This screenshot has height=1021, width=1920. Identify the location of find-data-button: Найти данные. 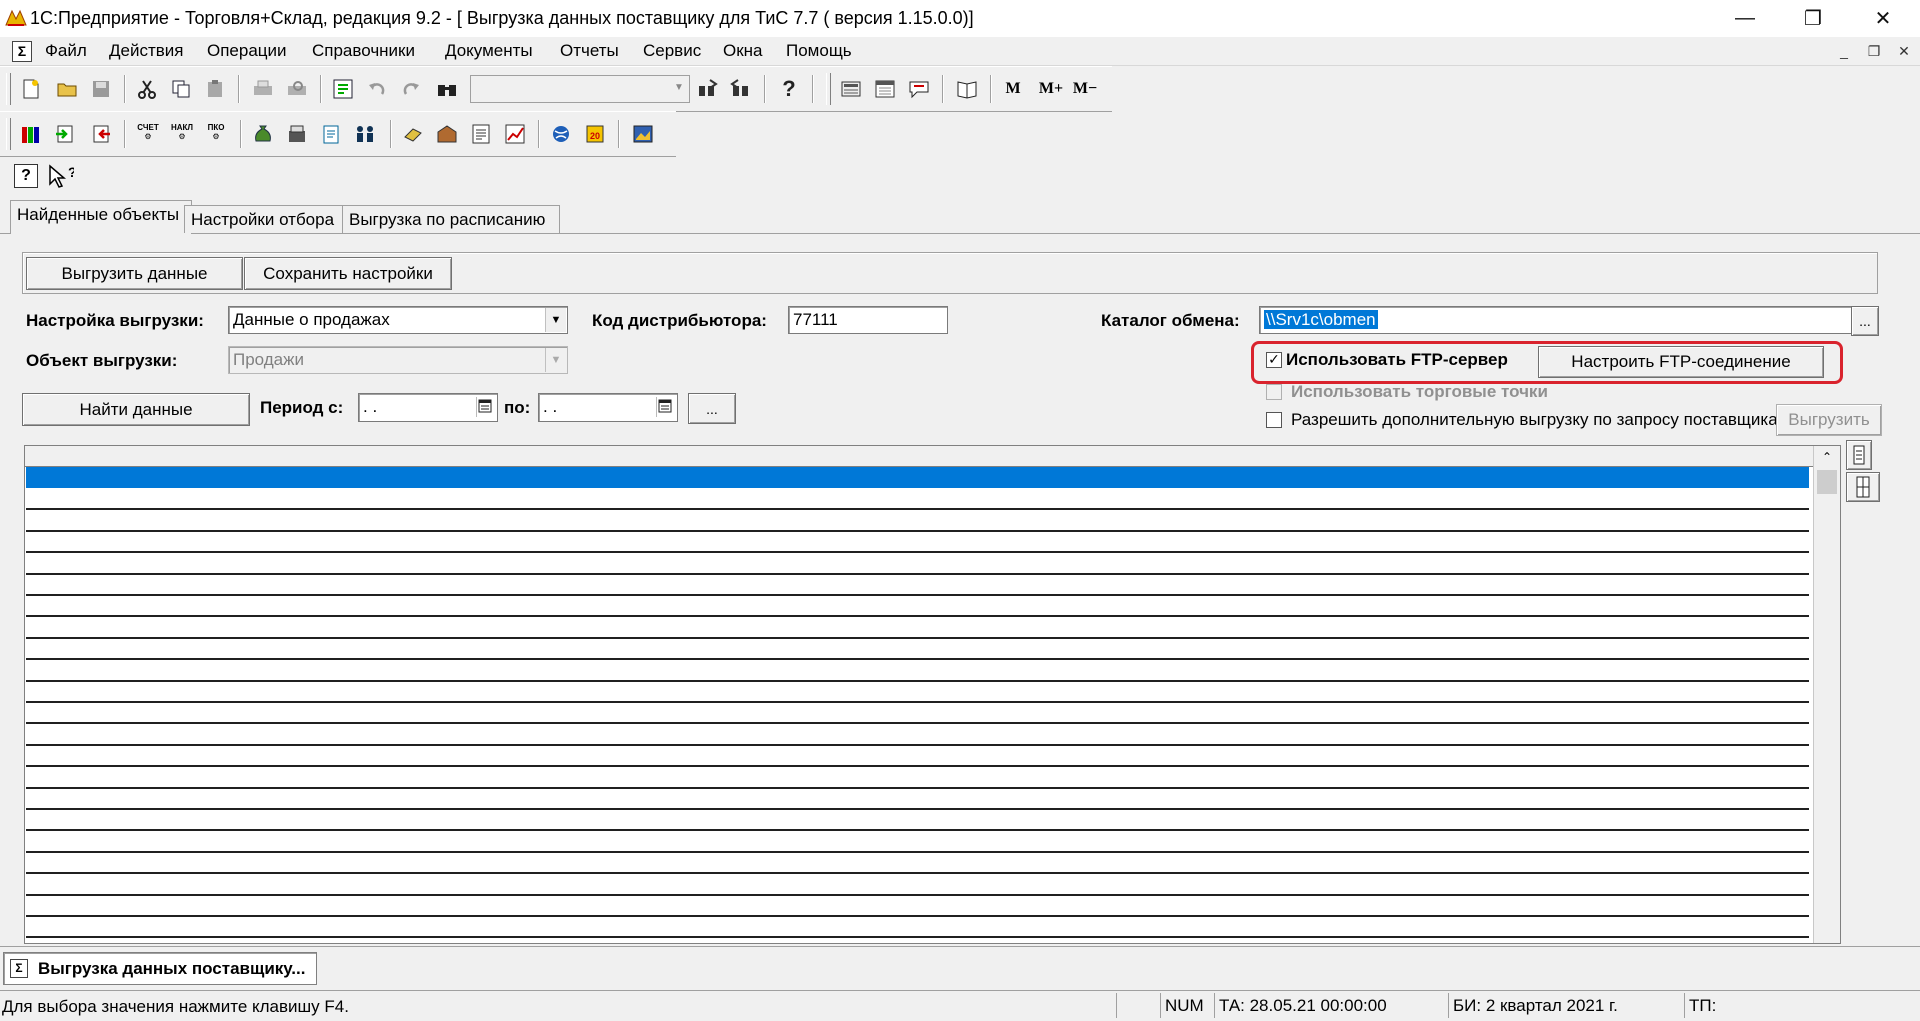
(136, 409).